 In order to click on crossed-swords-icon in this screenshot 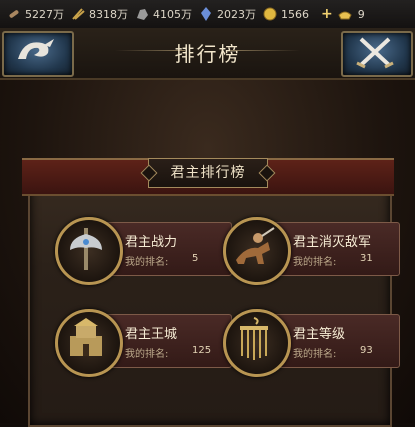, I will do `click(375, 53)`.